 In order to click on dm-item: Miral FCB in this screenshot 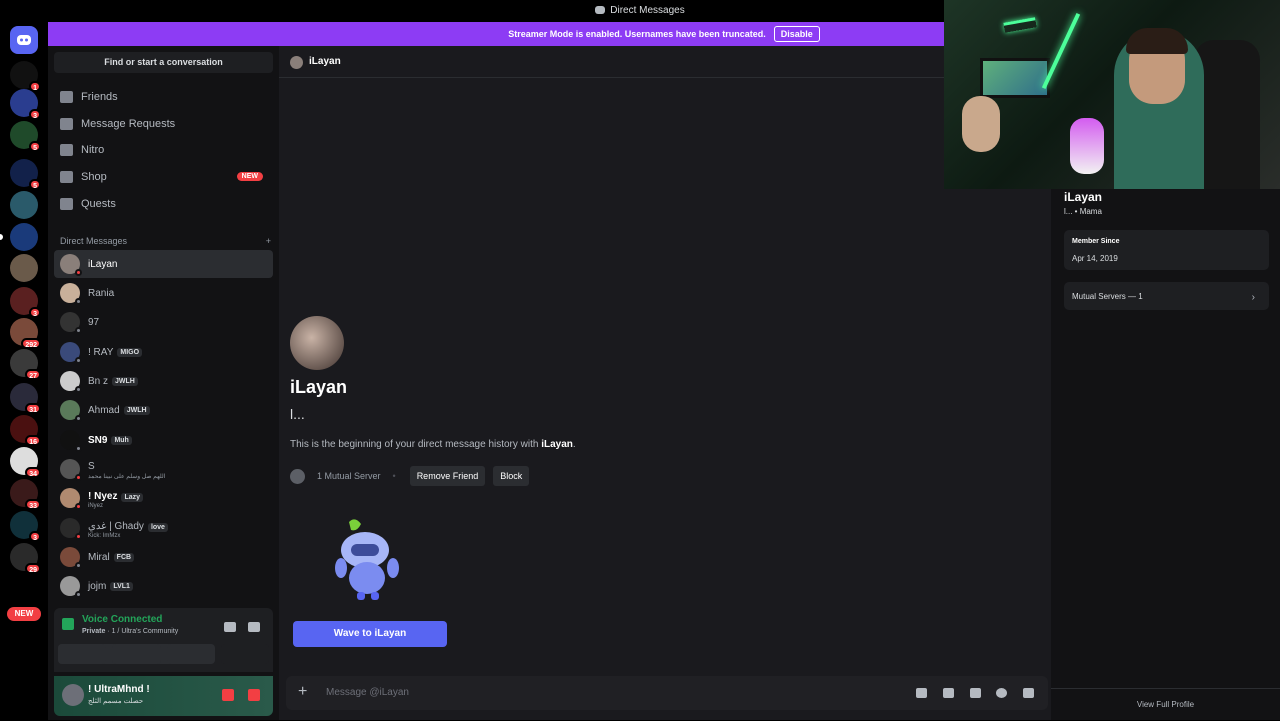, I will do `click(163, 557)`.